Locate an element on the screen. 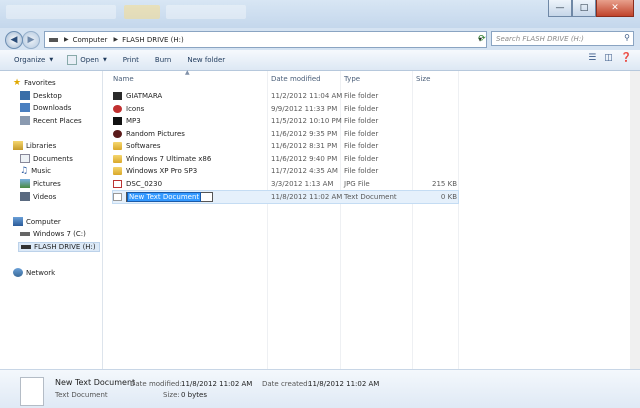 The width and height of the screenshot is (640, 408). file-size: 0 KB is located at coordinates (448, 197).